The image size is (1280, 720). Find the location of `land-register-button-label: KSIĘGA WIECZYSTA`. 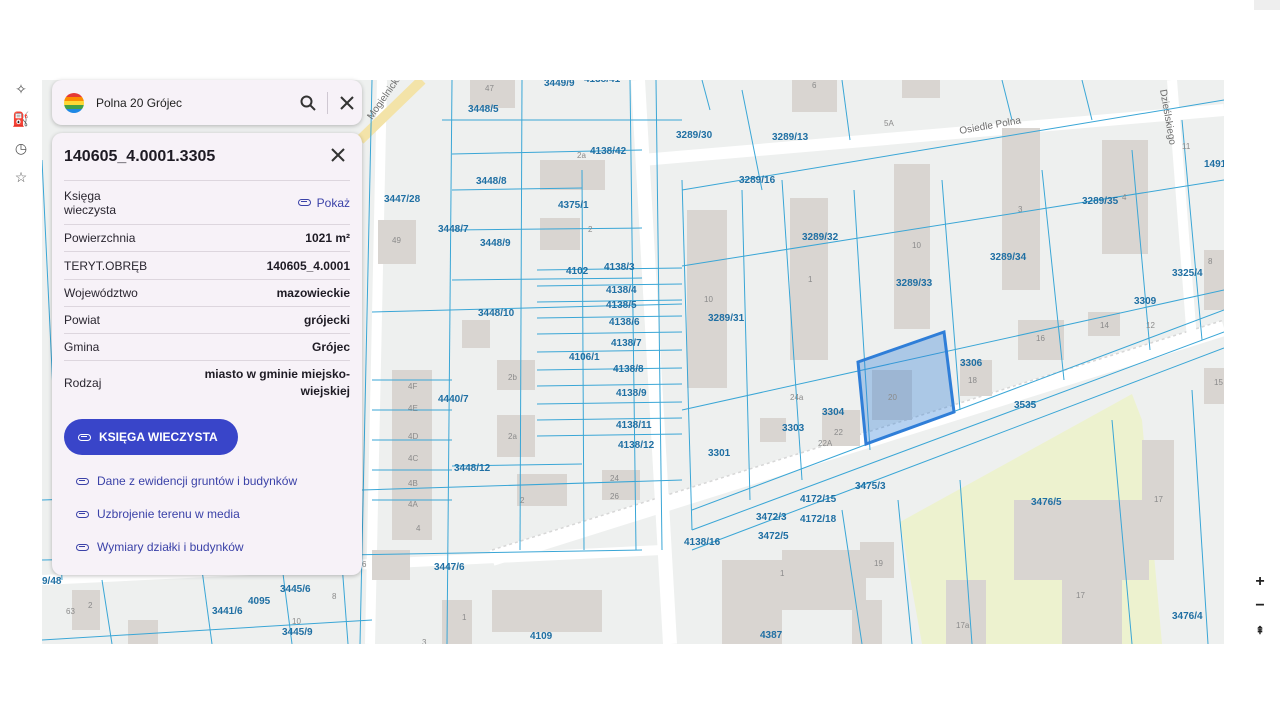

land-register-button-label: KSIĘGA WIECZYSTA is located at coordinates (158, 437).